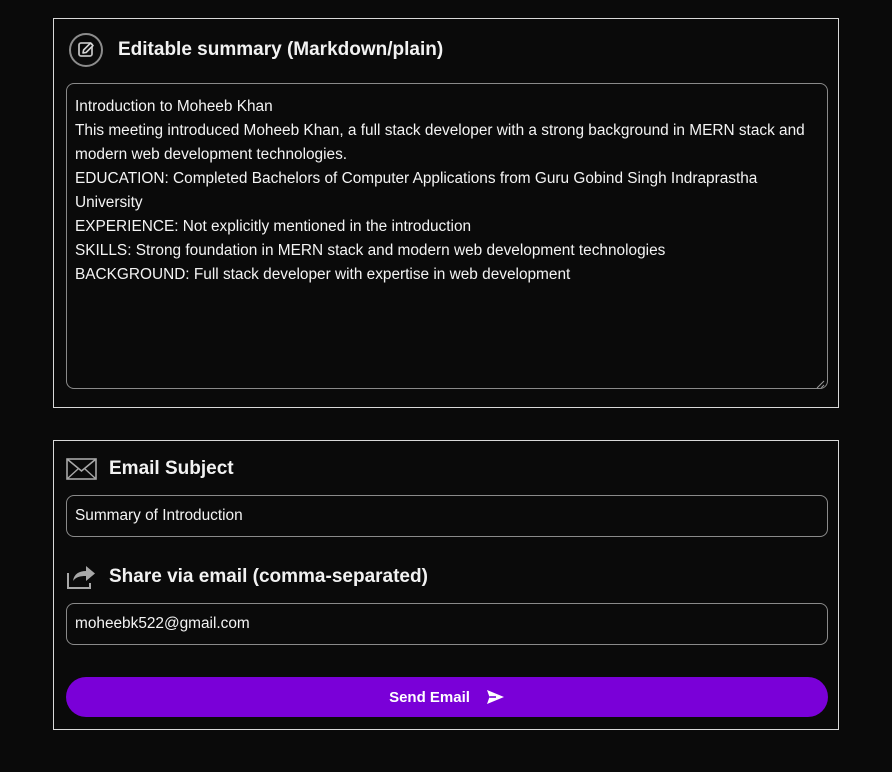 This screenshot has height=772, width=892. Describe the element at coordinates (495, 697) in the screenshot. I see `send-icon` at that location.